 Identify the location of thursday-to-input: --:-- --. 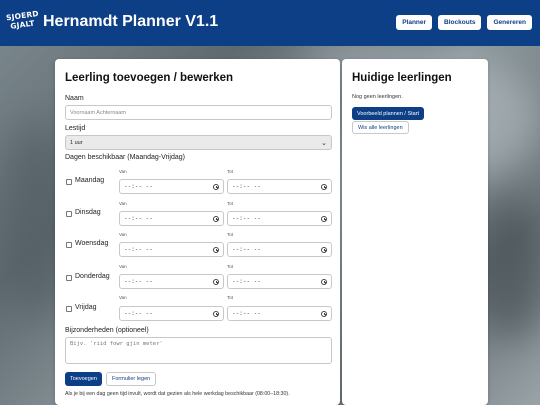
(279, 281).